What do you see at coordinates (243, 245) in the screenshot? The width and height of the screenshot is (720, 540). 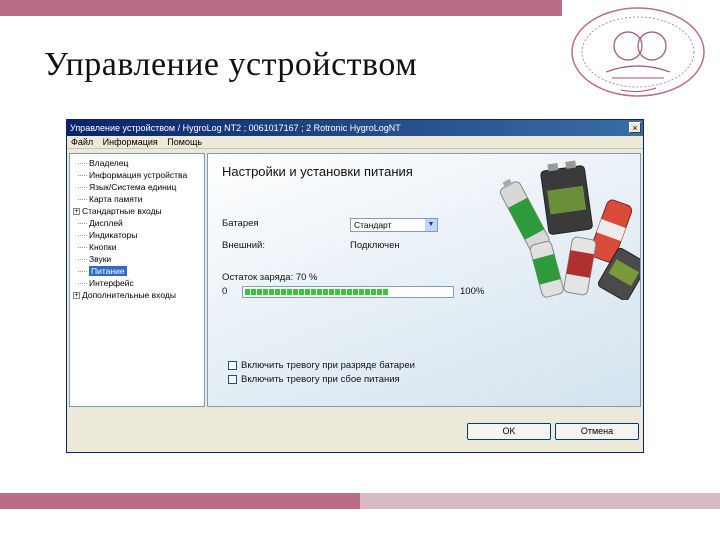 I see `external-power-label: Внешний:` at bounding box center [243, 245].